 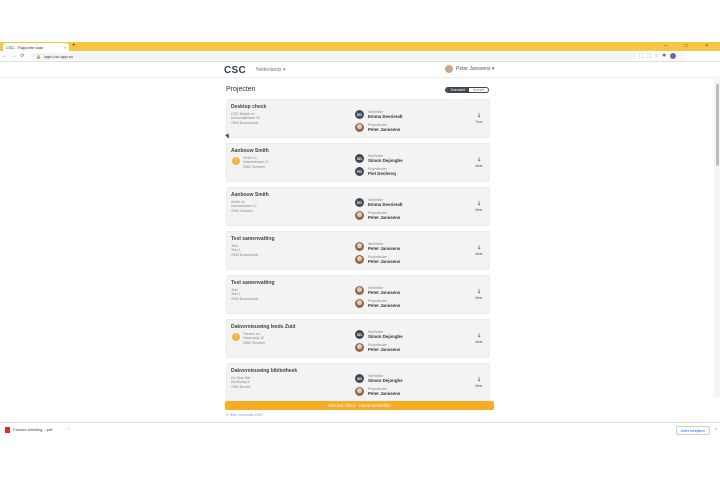 What do you see at coordinates (244, 294) in the screenshot?
I see `project-address: Test Test 1 2930 Brasschaat` at bounding box center [244, 294].